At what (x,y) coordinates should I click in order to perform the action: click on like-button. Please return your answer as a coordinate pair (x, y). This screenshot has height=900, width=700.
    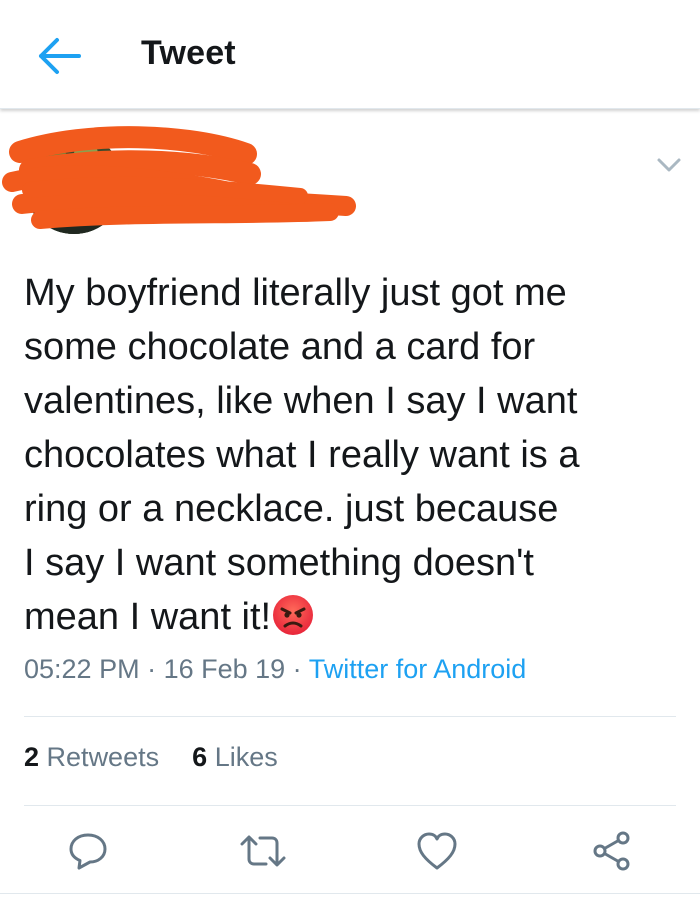
    Looking at the image, I should click on (437, 851).